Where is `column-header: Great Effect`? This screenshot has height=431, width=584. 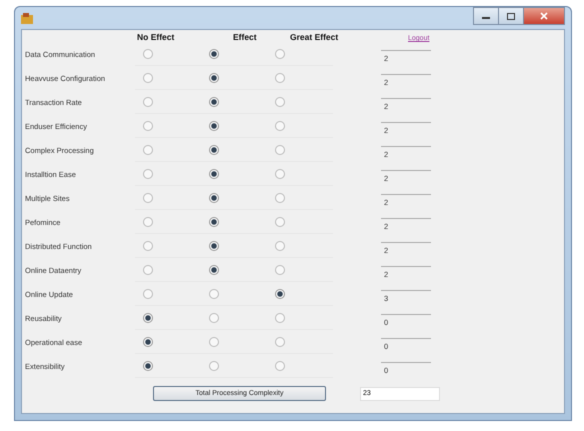 column-header: Great Effect is located at coordinates (314, 37).